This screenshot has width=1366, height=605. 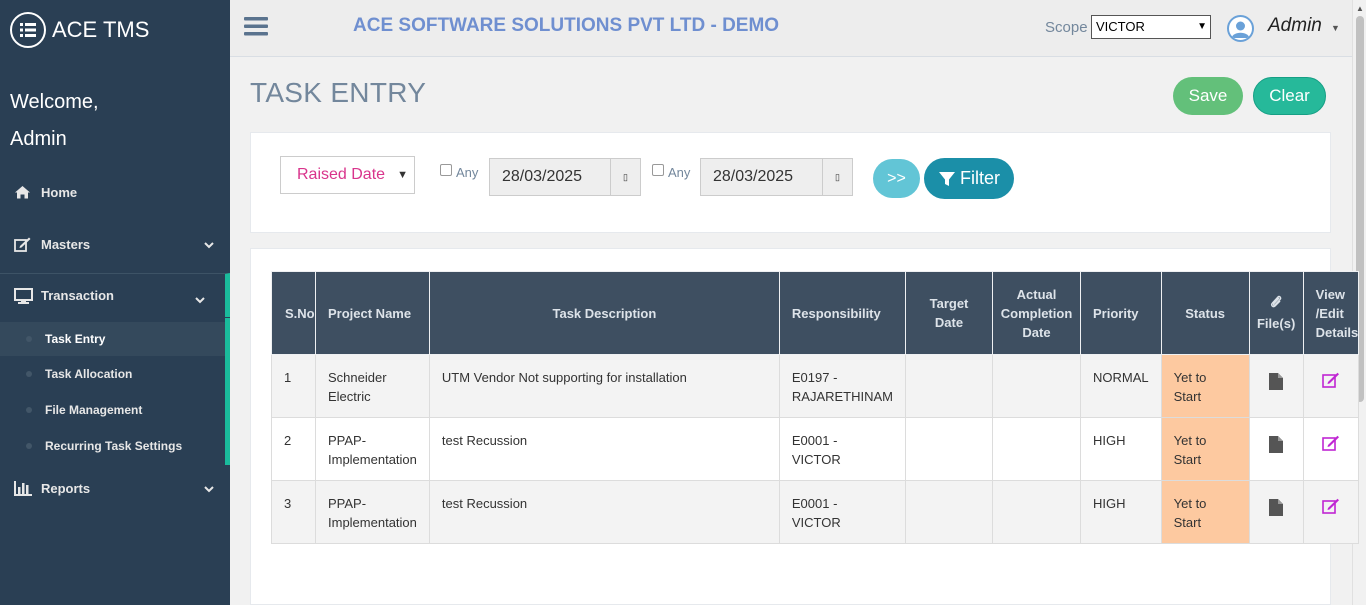 What do you see at coordinates (338, 92) in the screenshot?
I see `page-title: TASK ENTRY` at bounding box center [338, 92].